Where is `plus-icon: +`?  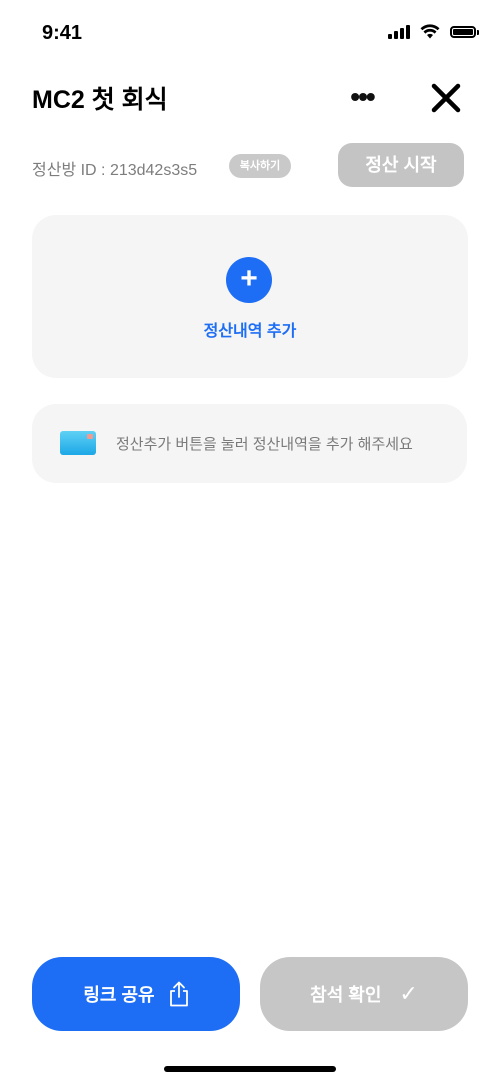
plus-icon: + is located at coordinates (249, 280).